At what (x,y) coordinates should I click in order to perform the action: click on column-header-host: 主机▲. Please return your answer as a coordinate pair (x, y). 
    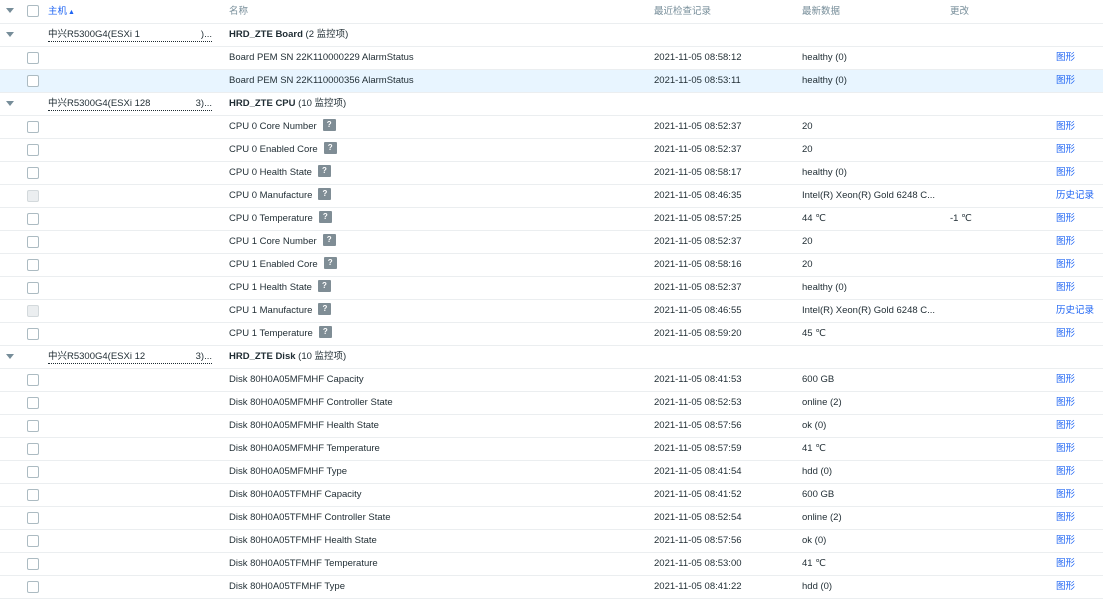
    Looking at the image, I should click on (61, 11).